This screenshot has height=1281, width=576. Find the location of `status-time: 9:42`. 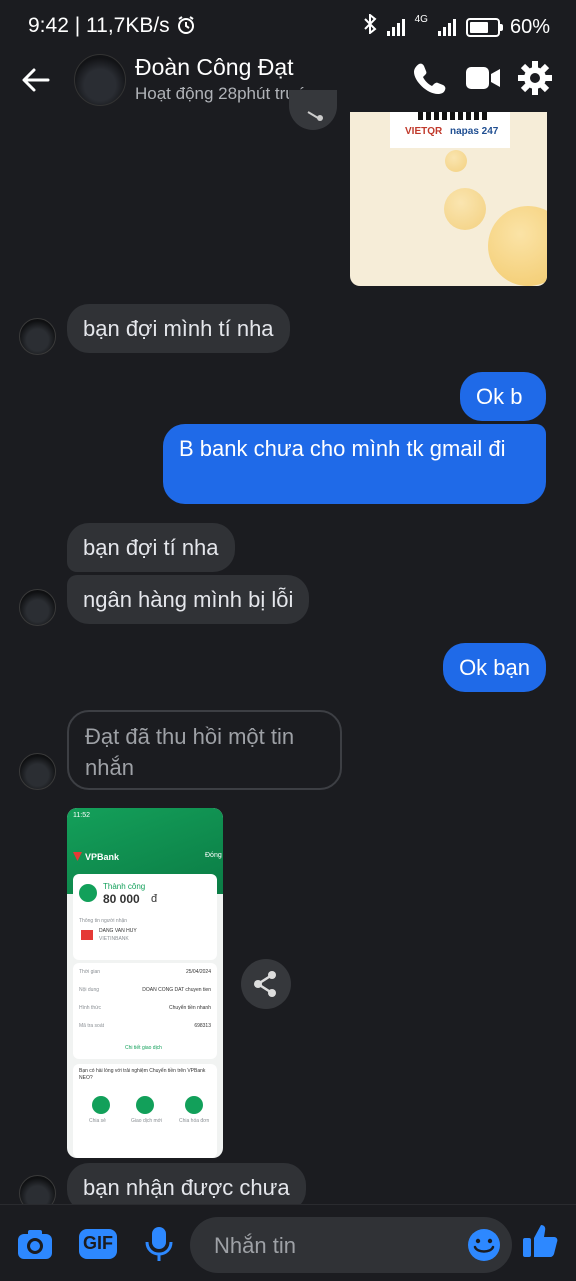

status-time: 9:42 is located at coordinates (48, 25).